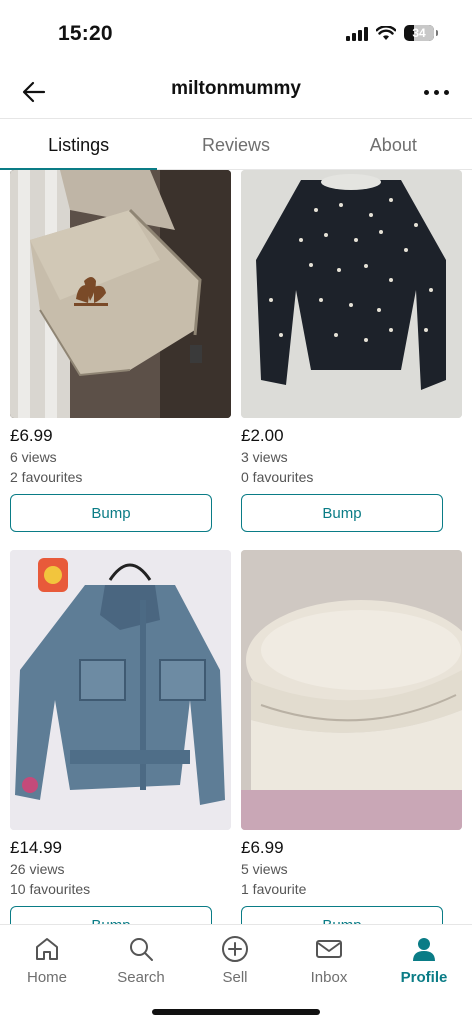 The image size is (472, 1024). I want to click on nav-search: Search, so click(141, 959).